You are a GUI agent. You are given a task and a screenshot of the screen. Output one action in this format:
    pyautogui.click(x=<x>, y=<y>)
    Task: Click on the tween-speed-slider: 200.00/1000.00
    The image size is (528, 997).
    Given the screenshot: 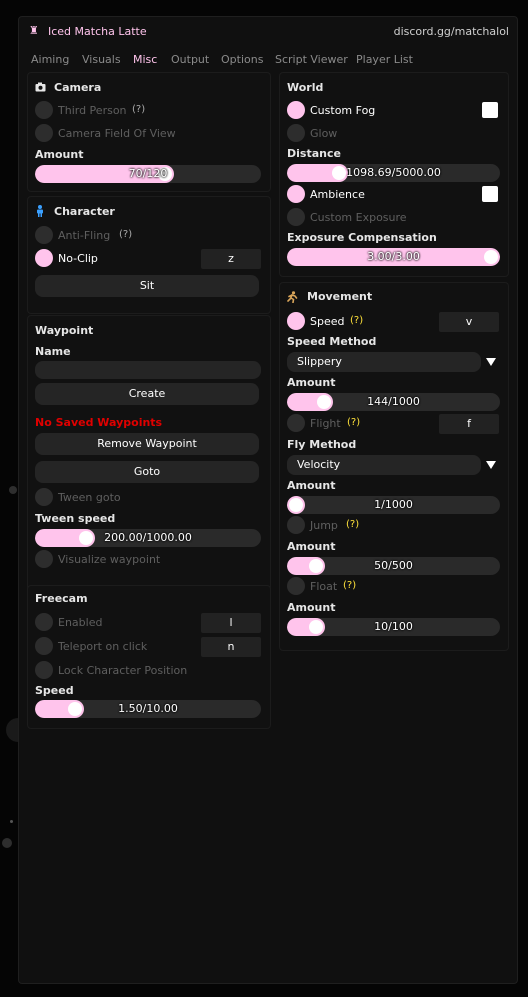 What is the action you would take?
    pyautogui.click(x=148, y=538)
    